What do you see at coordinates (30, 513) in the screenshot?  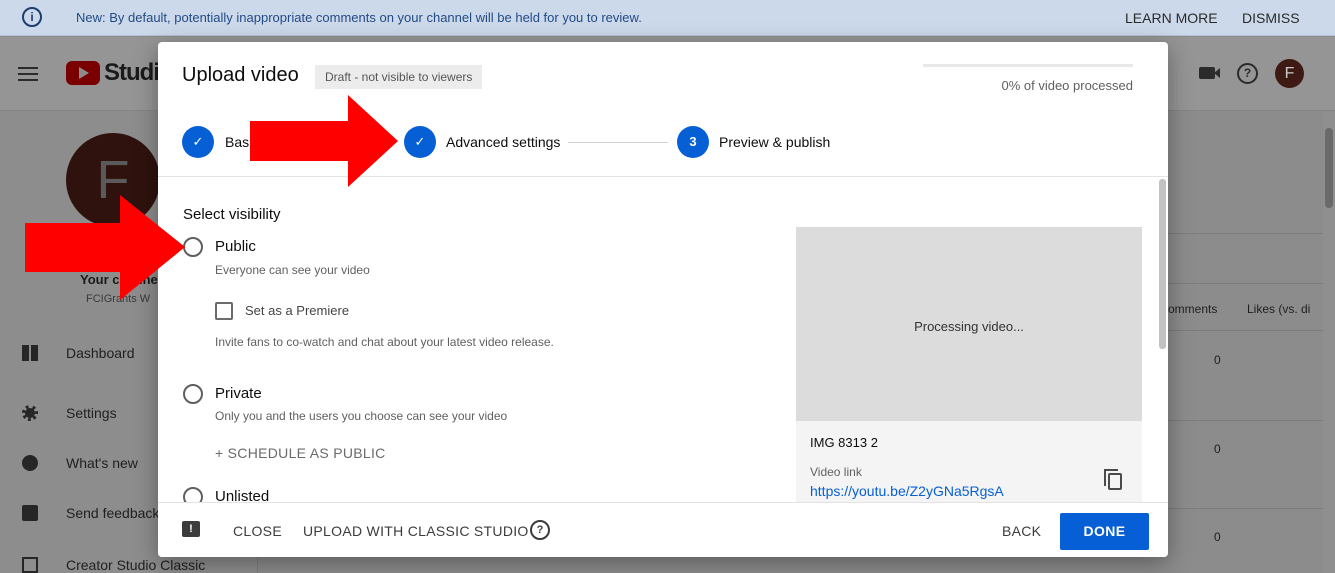 I see `feedback-icon` at bounding box center [30, 513].